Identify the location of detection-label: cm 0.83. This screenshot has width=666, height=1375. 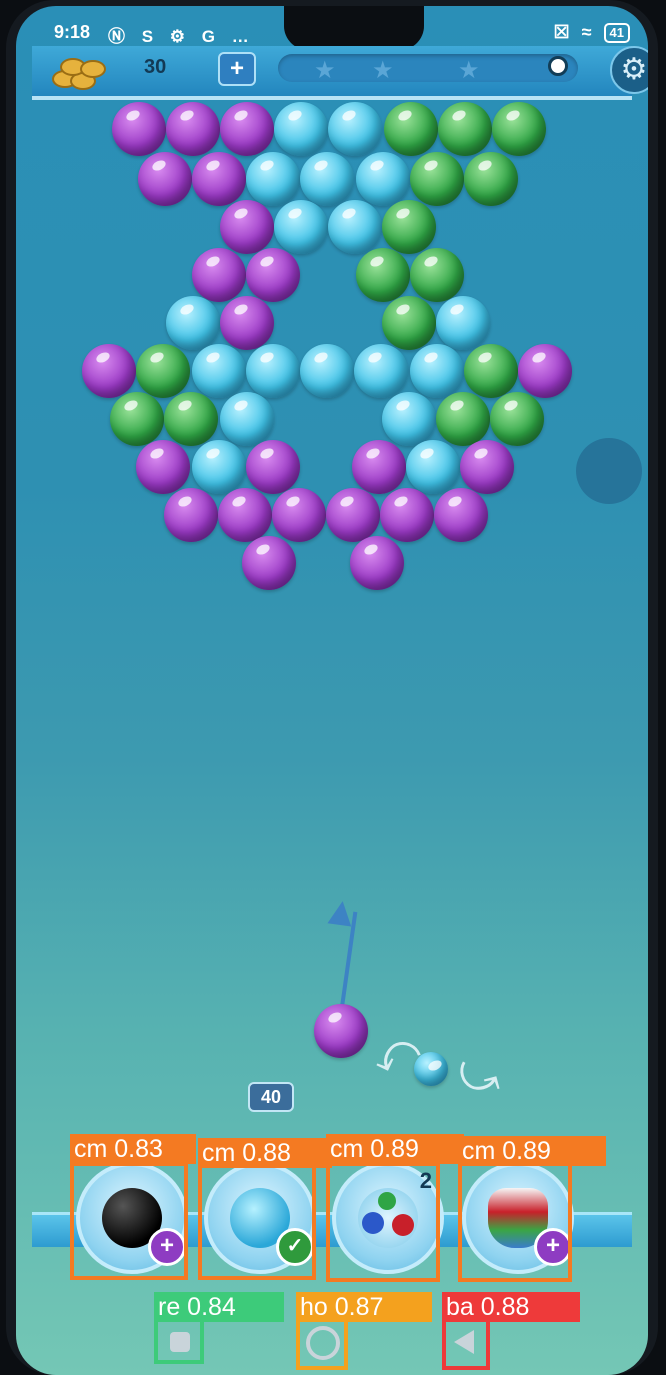
(133, 1149).